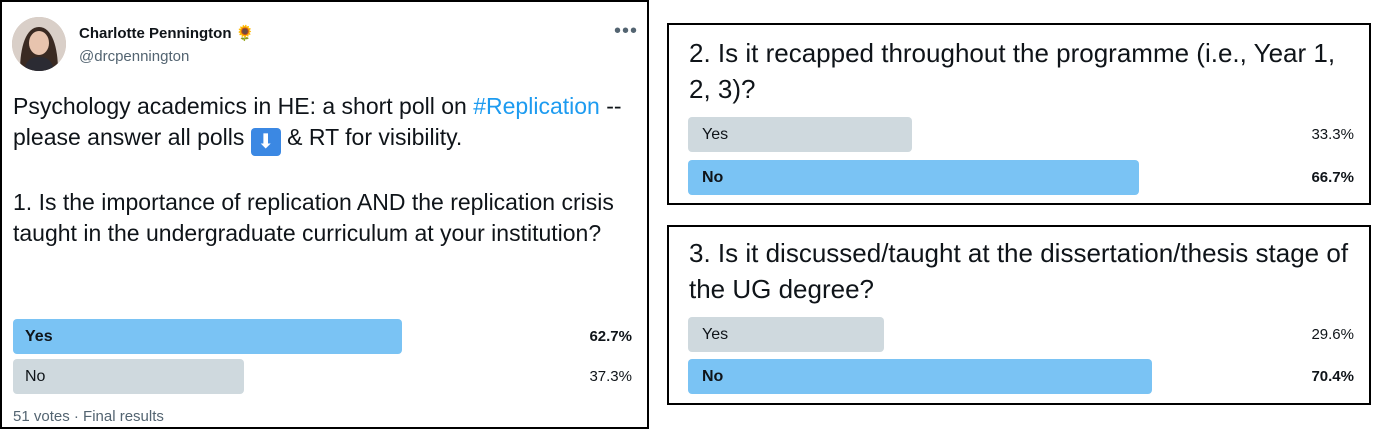 The image size is (1379, 429). Describe the element at coordinates (610, 376) in the screenshot. I see `poll-option-percent-no: 37.3%` at that location.